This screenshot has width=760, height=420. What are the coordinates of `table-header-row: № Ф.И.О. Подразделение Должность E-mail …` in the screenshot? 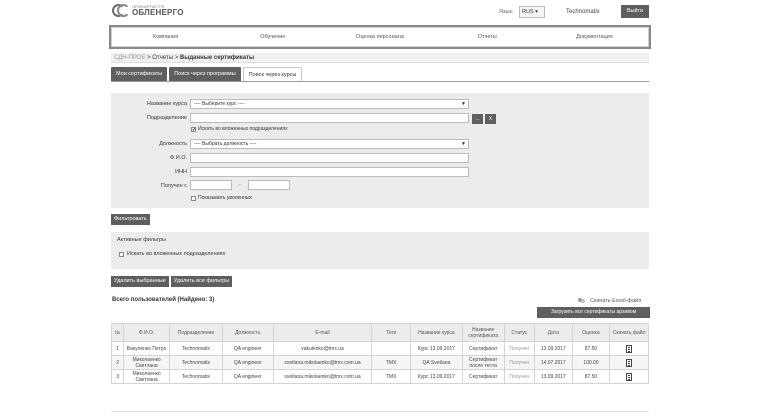 It's located at (379, 332).